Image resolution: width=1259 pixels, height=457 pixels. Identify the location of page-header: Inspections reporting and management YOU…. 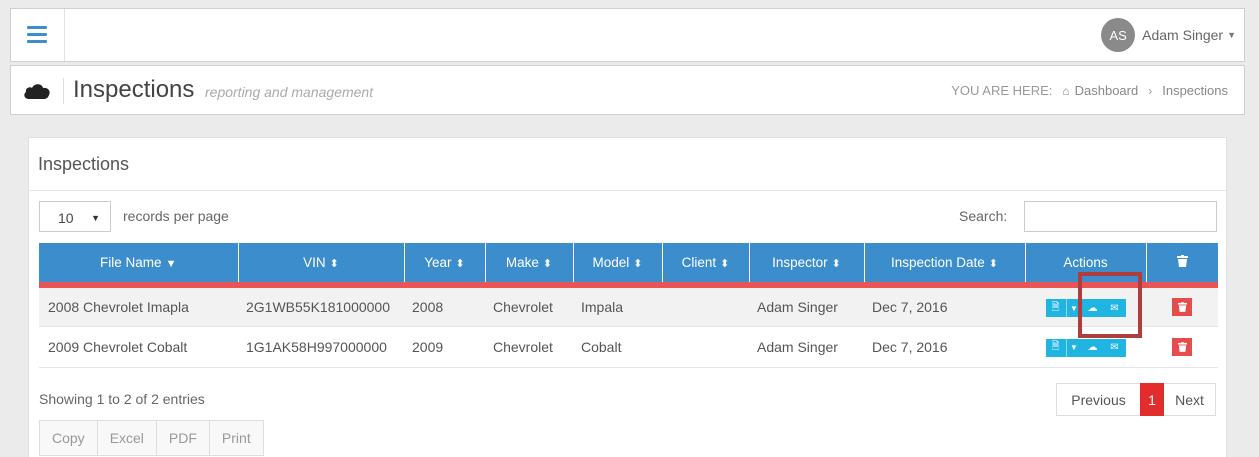
(627, 90).